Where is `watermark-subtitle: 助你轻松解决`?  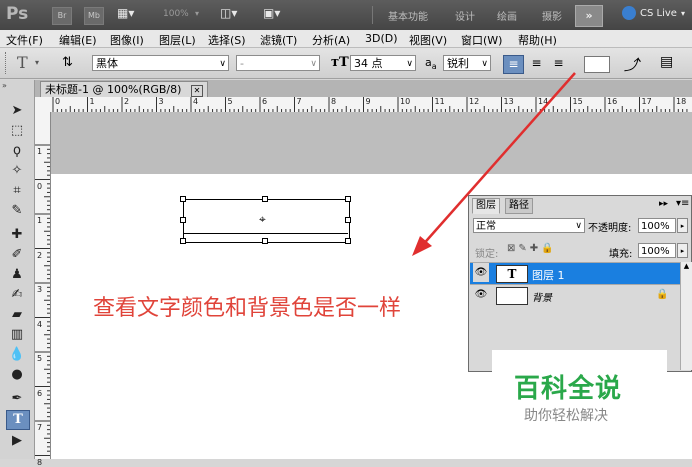
watermark-subtitle: 助你轻松解决 is located at coordinates (566, 416).